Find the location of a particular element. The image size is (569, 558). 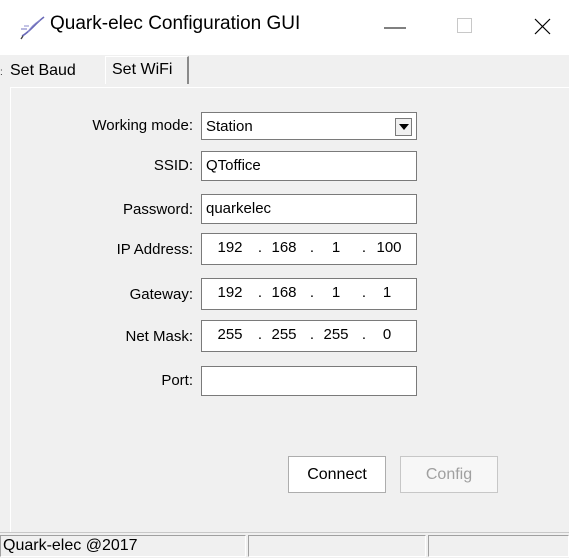

gateway-label: Gateway: is located at coordinates (161, 294).